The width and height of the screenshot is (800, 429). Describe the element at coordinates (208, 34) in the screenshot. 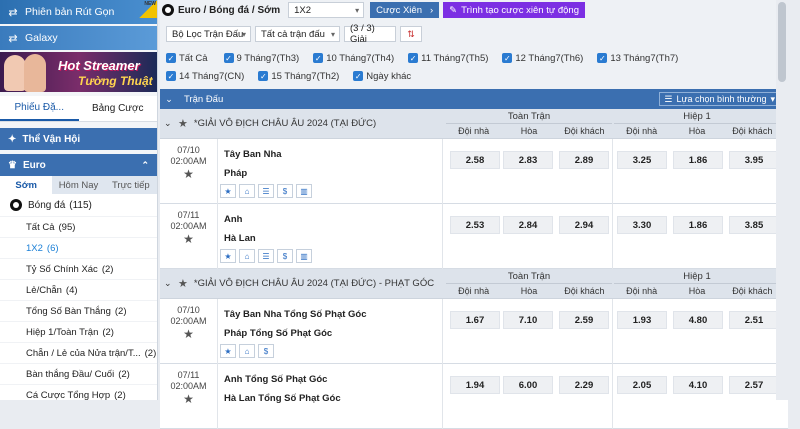

I see `match-filter-select: Bộ Lọc Trận Đấu ▾` at that location.